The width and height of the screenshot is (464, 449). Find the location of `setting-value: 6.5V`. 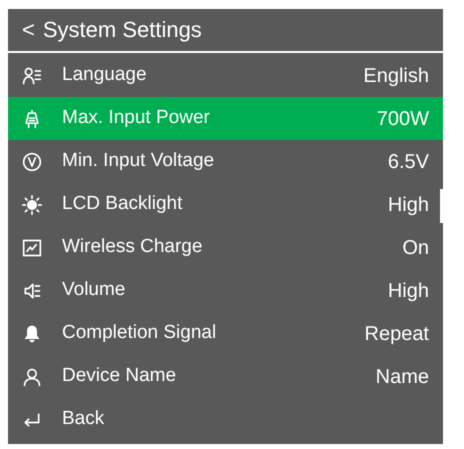

setting-value: 6.5V is located at coordinates (408, 162).